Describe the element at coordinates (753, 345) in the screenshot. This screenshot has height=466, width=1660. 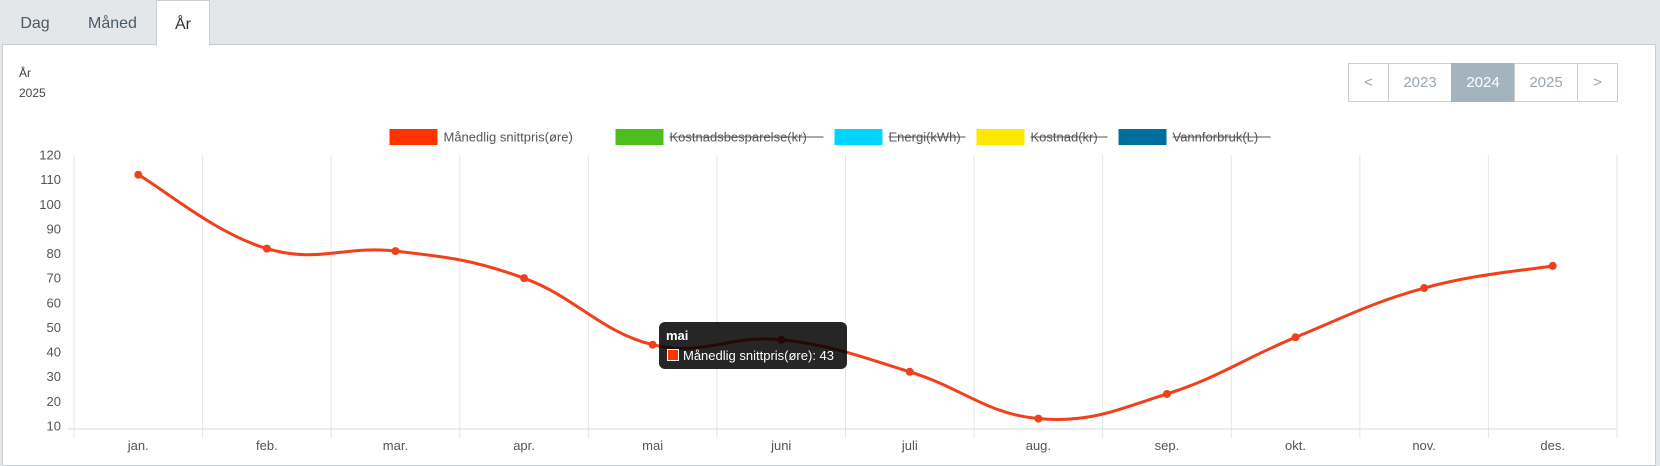
I see `chart-tooltip: mai Månedlig snittpris(øre): 43` at that location.